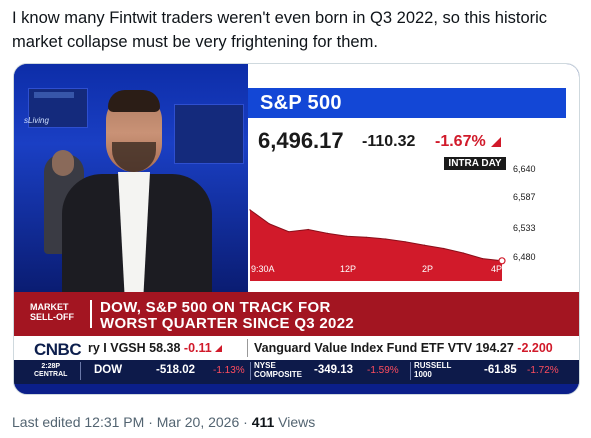 The image size is (591, 438). What do you see at coordinates (423, 374) in the screenshot?
I see `russell-label-line2: 1000` at bounding box center [423, 374].